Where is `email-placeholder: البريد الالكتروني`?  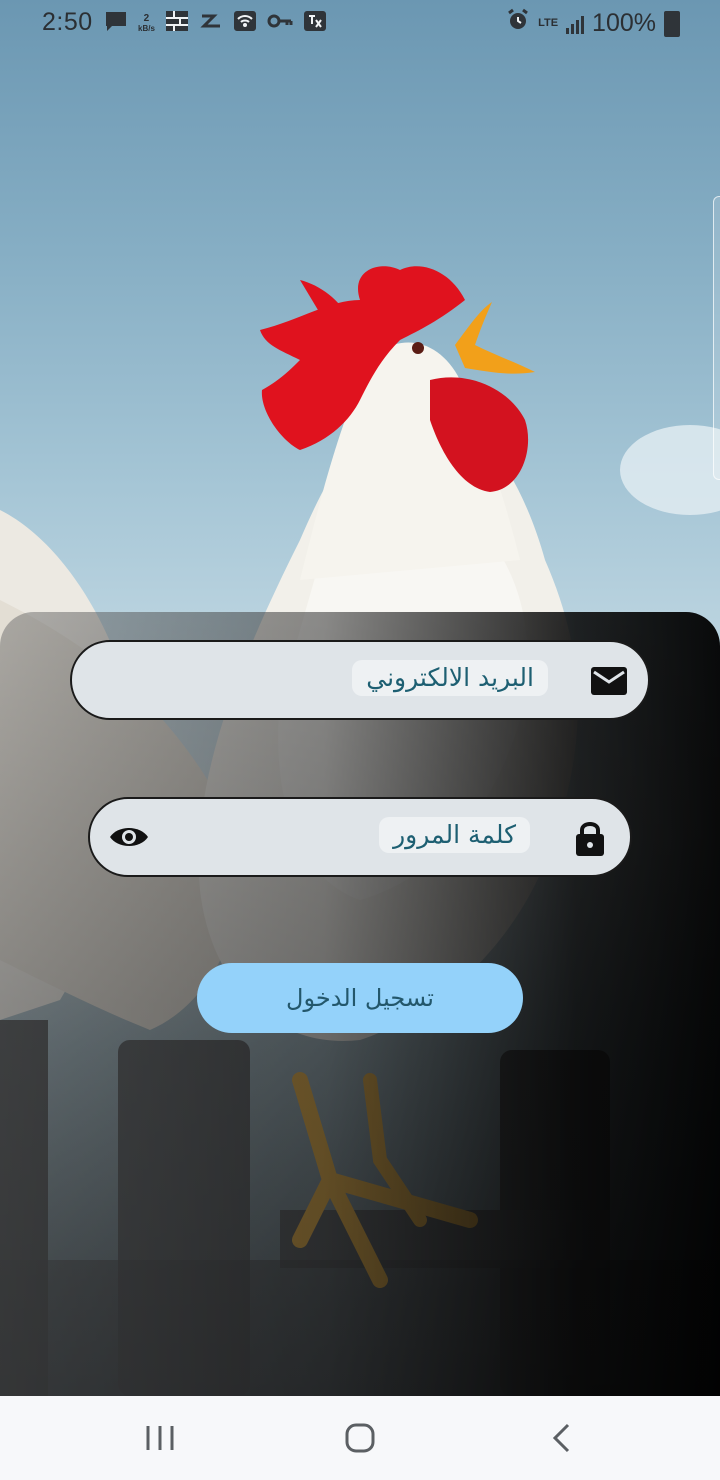 email-placeholder: البريد الالكتروني is located at coordinates (450, 678).